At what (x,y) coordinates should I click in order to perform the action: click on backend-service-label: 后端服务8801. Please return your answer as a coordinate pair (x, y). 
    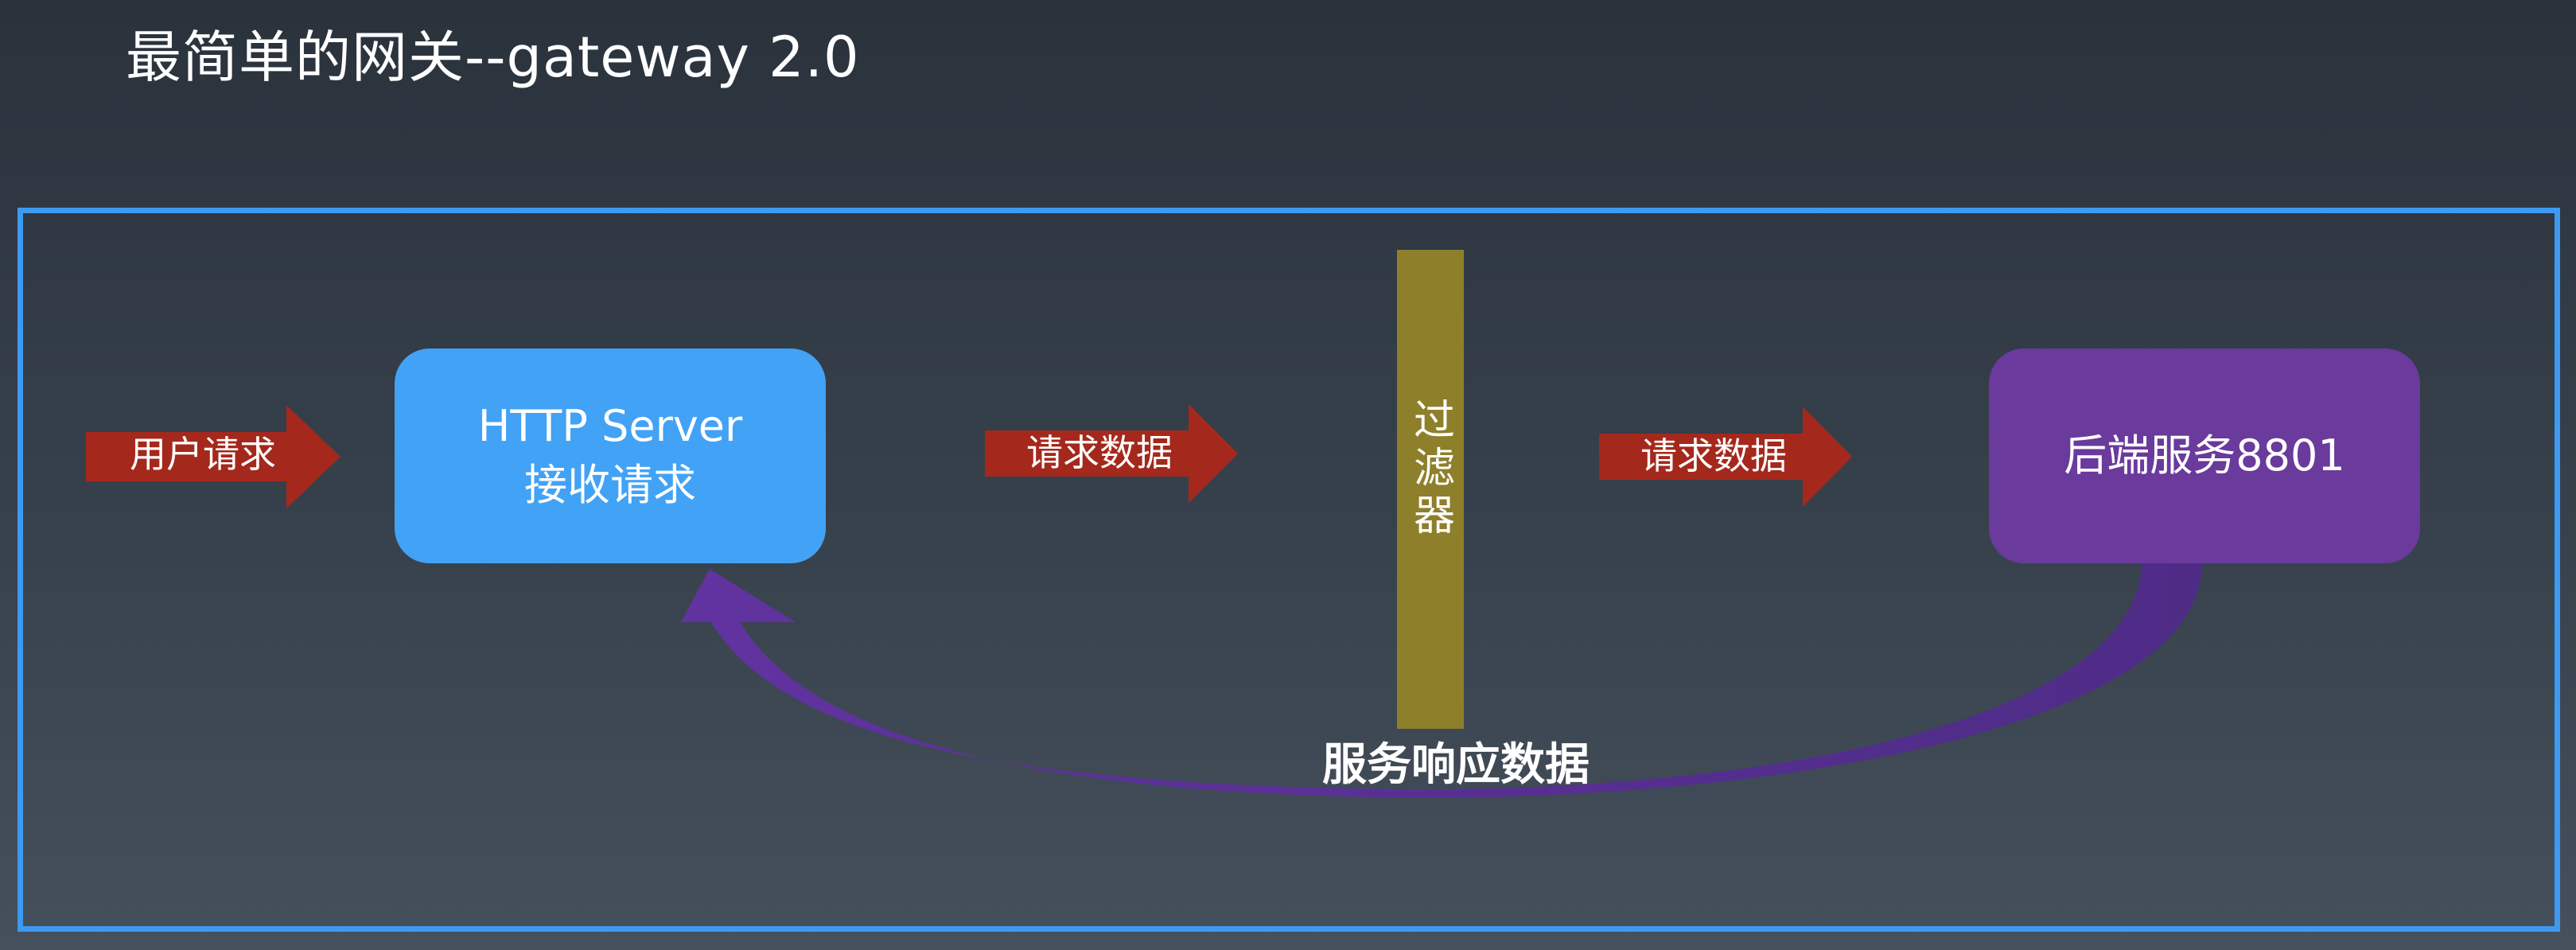
    Looking at the image, I should click on (2205, 456).